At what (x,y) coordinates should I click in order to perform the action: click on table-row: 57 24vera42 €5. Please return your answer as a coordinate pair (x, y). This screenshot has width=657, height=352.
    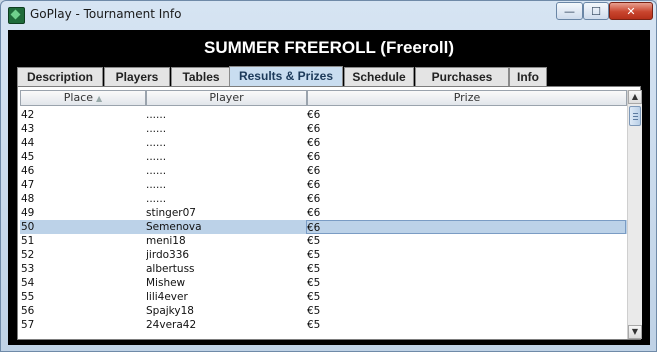
    Looking at the image, I should click on (323, 325).